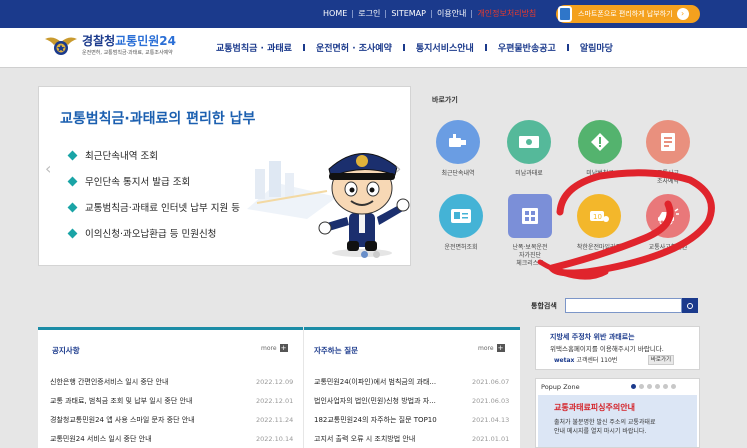 This screenshot has height=448, width=747. I want to click on faq-more-button: more +, so click(491, 348).